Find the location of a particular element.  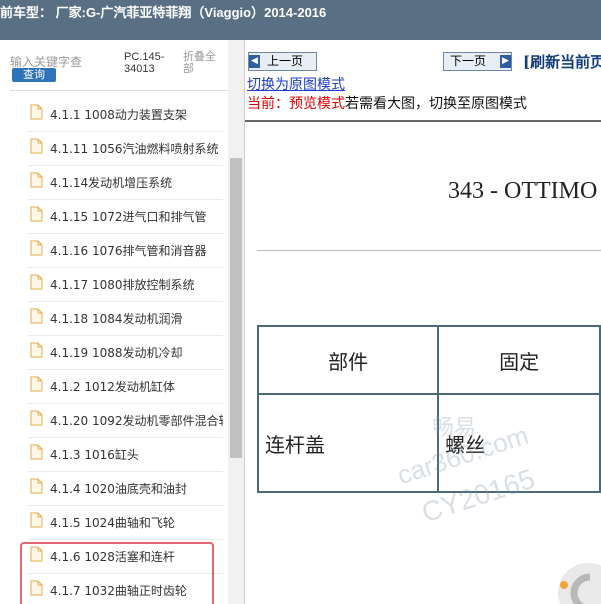

sidebar-scrollbar is located at coordinates (236, 322).